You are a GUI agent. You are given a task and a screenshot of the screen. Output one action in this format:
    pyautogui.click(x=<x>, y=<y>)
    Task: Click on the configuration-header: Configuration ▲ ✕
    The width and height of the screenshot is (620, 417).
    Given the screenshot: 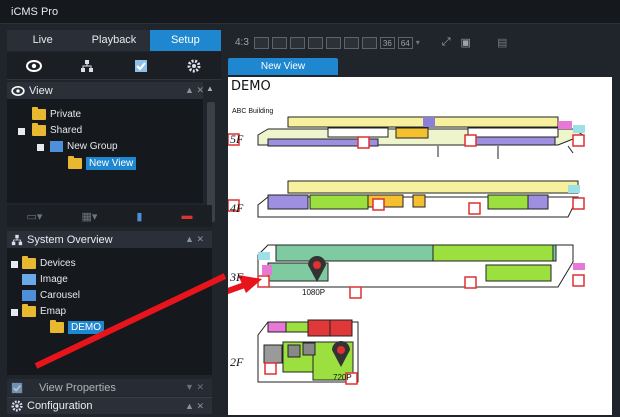 What is the action you would take?
    pyautogui.click(x=109, y=405)
    